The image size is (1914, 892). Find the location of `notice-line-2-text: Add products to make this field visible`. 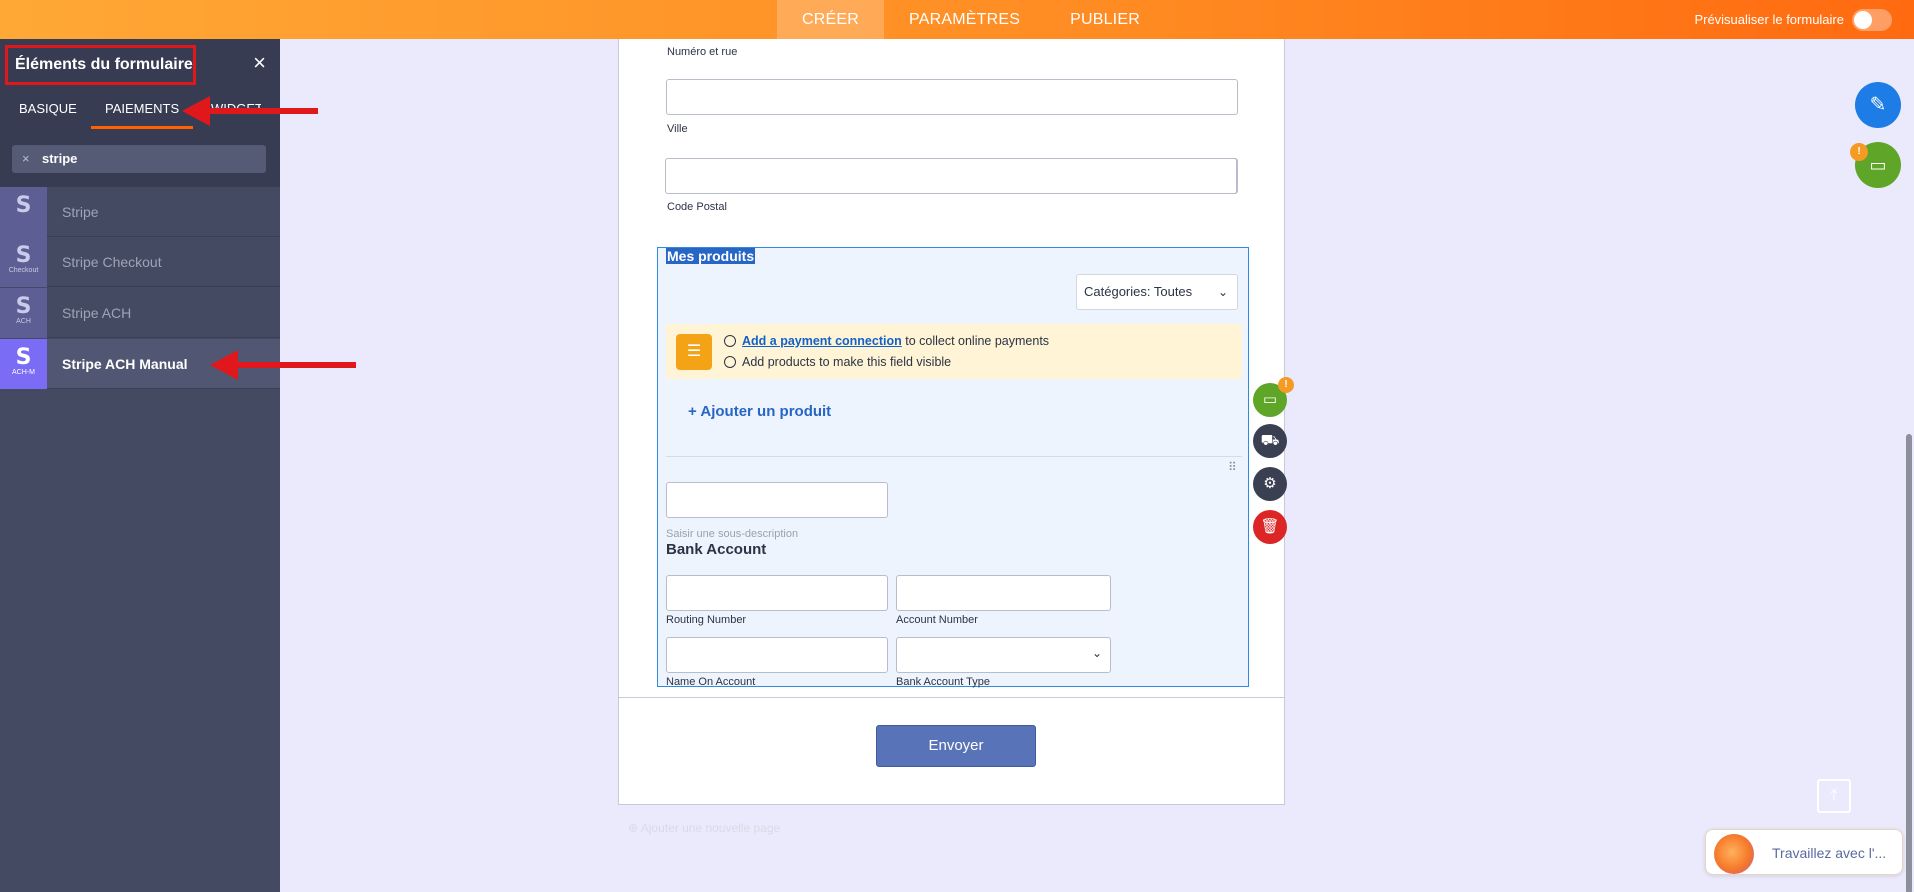

notice-line-2-text: Add products to make this field visible is located at coordinates (847, 362).